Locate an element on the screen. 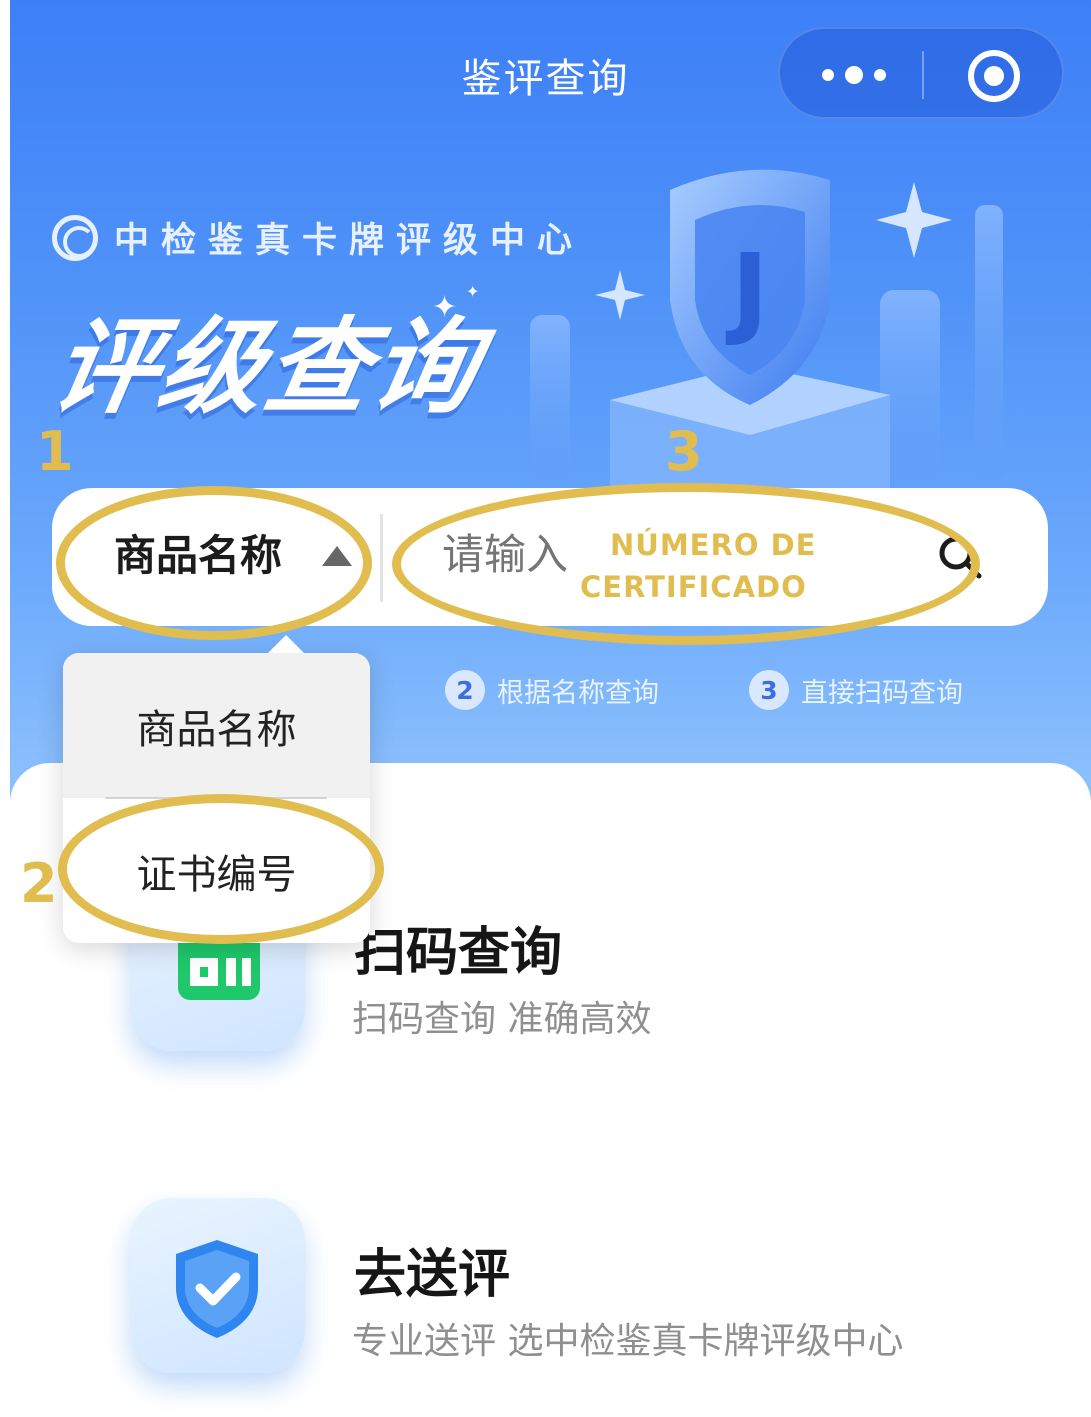 This screenshot has width=1091, height=1417. scan-query-subtitle: 扫码查询 准确高效 is located at coordinates (502, 1019).